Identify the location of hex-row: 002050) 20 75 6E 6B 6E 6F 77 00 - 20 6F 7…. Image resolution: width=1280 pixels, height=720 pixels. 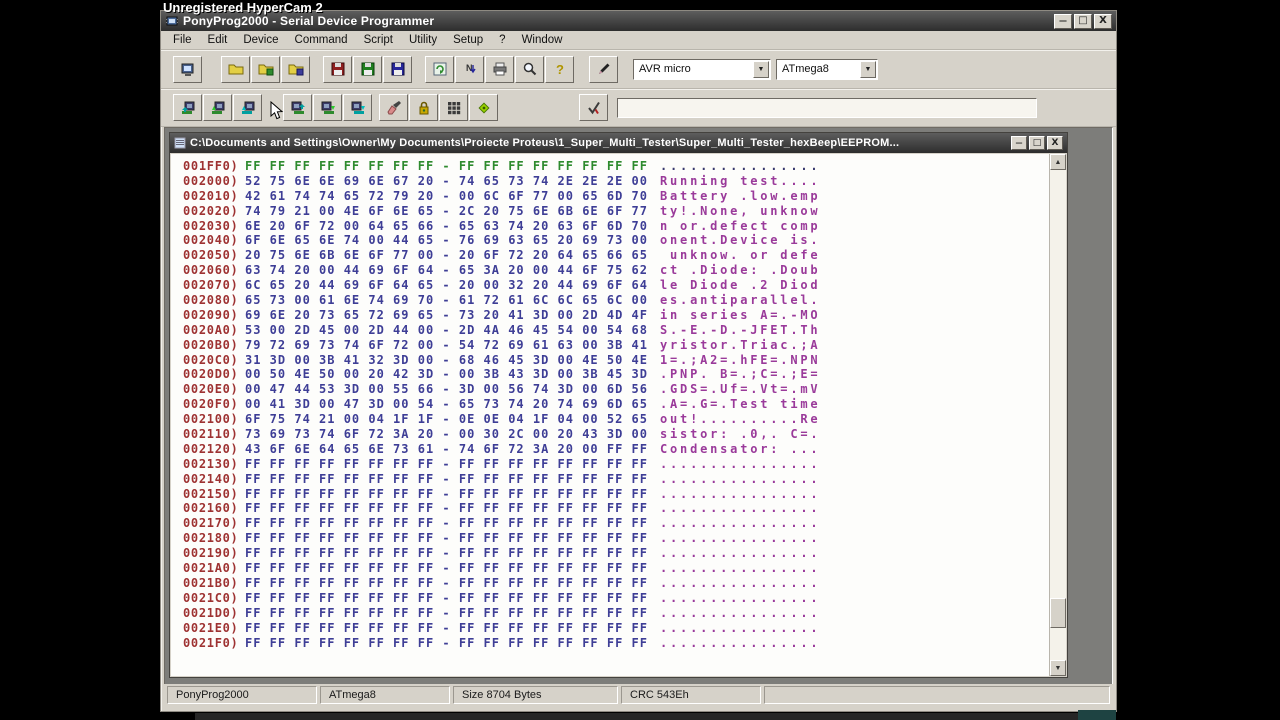
(616, 255).